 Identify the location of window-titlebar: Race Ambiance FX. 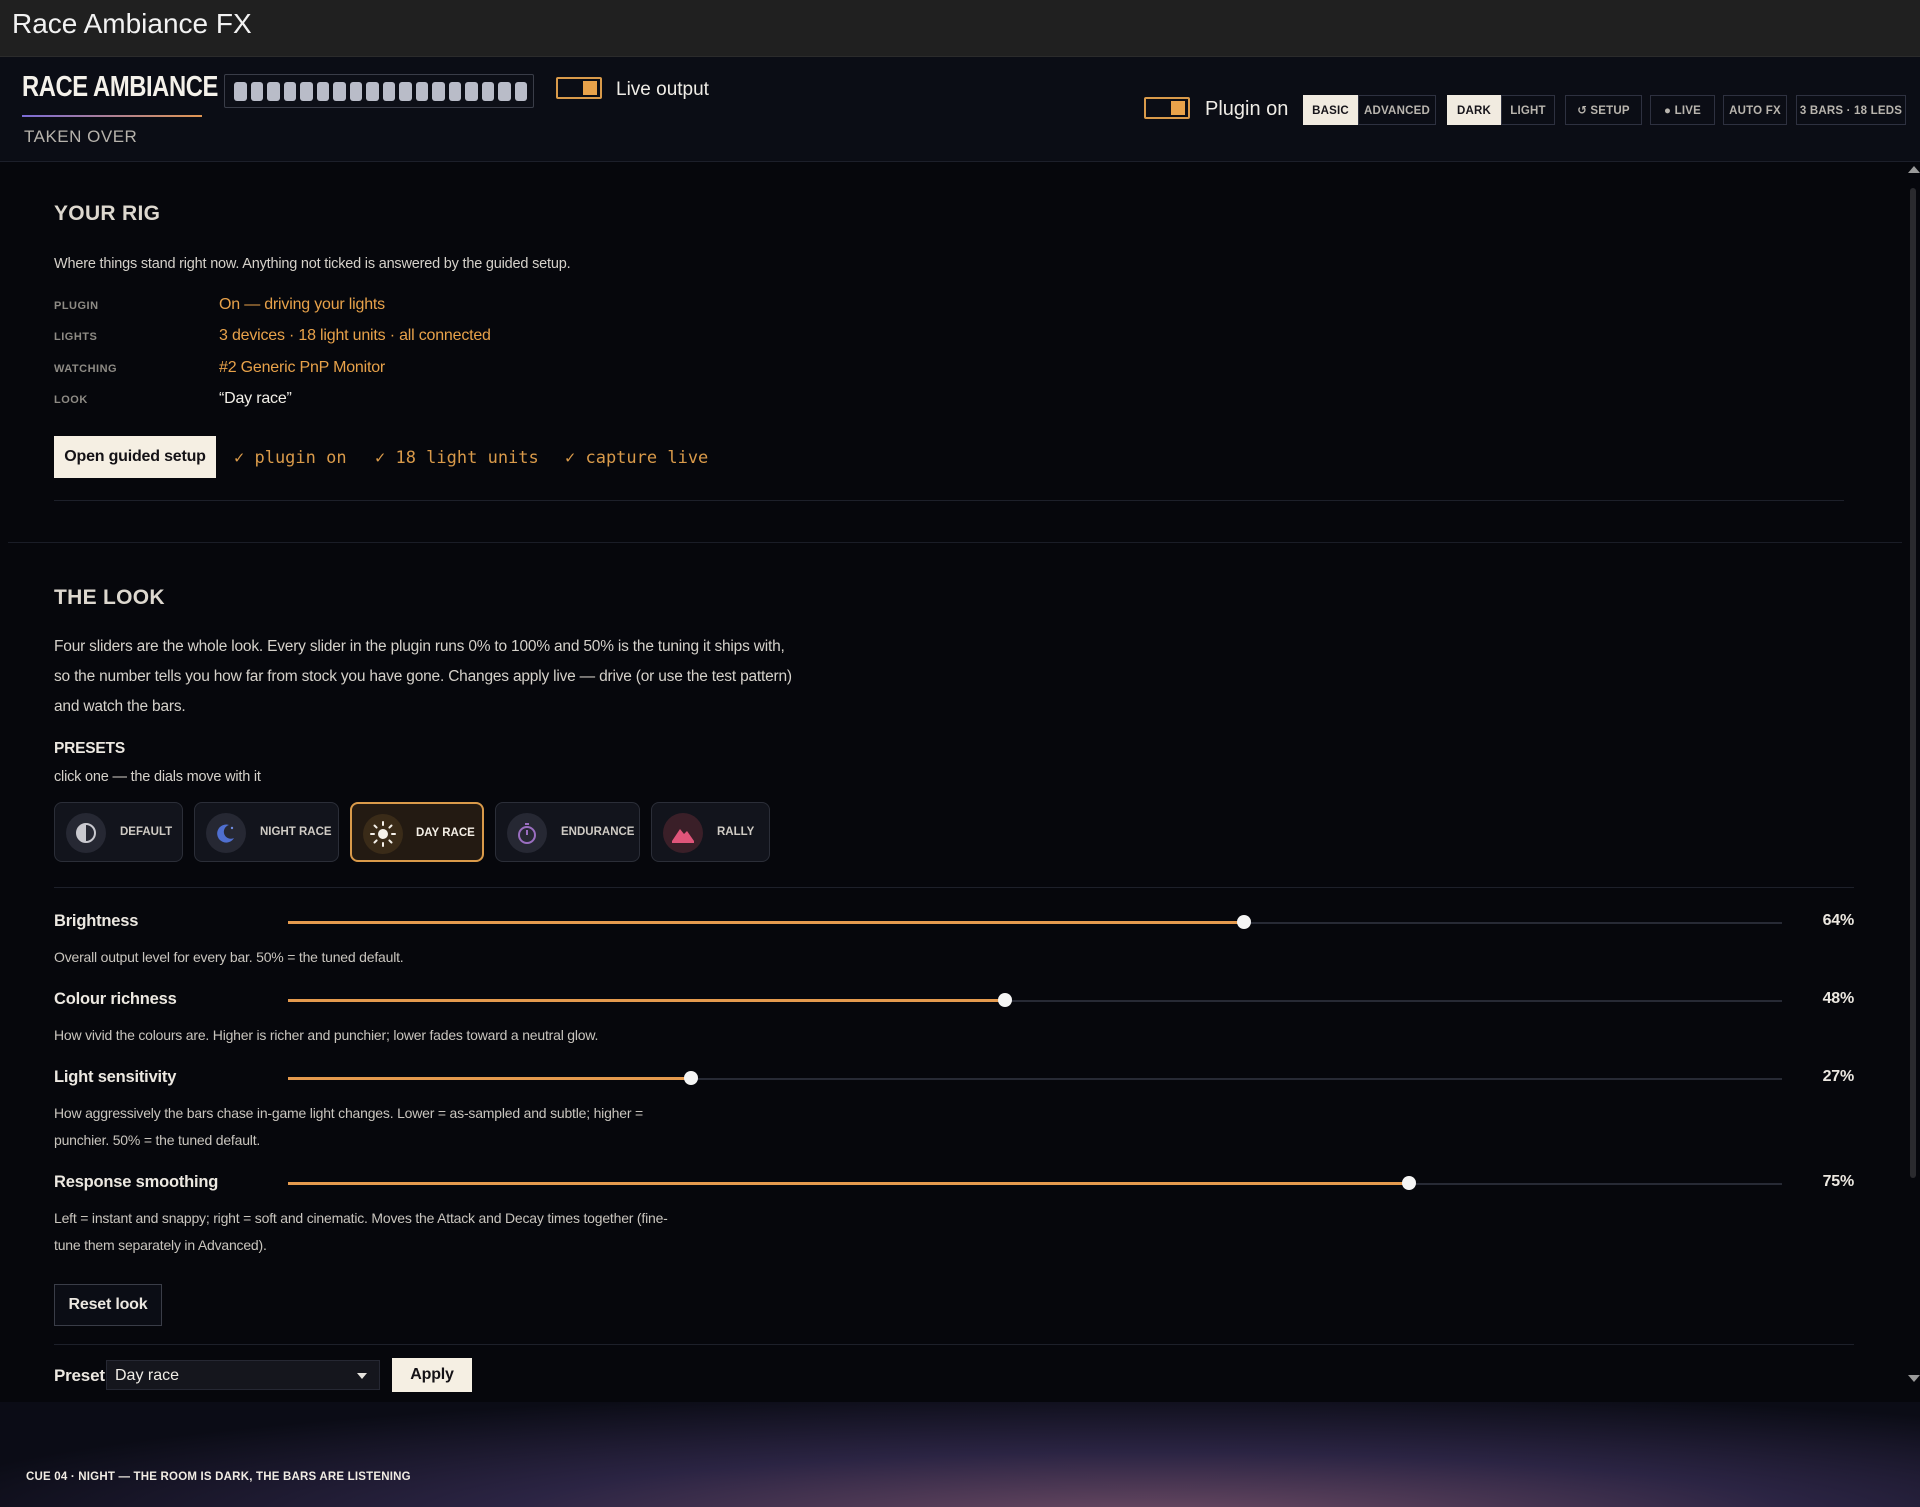
(960, 28).